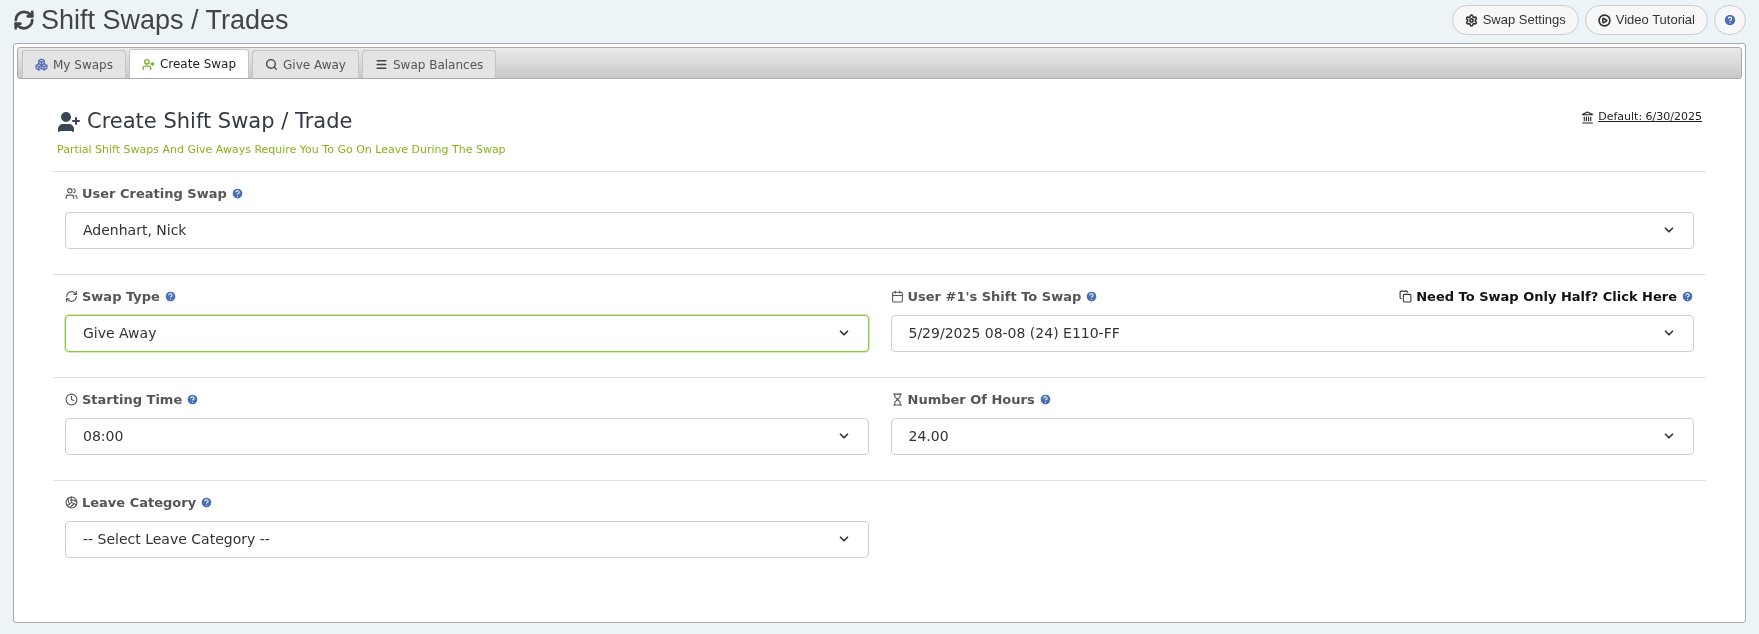 The image size is (1759, 634). Describe the element at coordinates (1646, 20) in the screenshot. I see `video-tutorial-button: Video Tutorial` at that location.